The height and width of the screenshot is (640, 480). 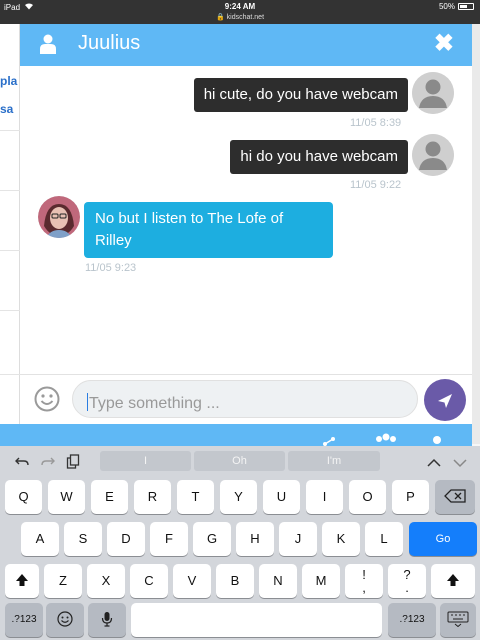 What do you see at coordinates (192, 581) in the screenshot?
I see `key-v: V` at bounding box center [192, 581].